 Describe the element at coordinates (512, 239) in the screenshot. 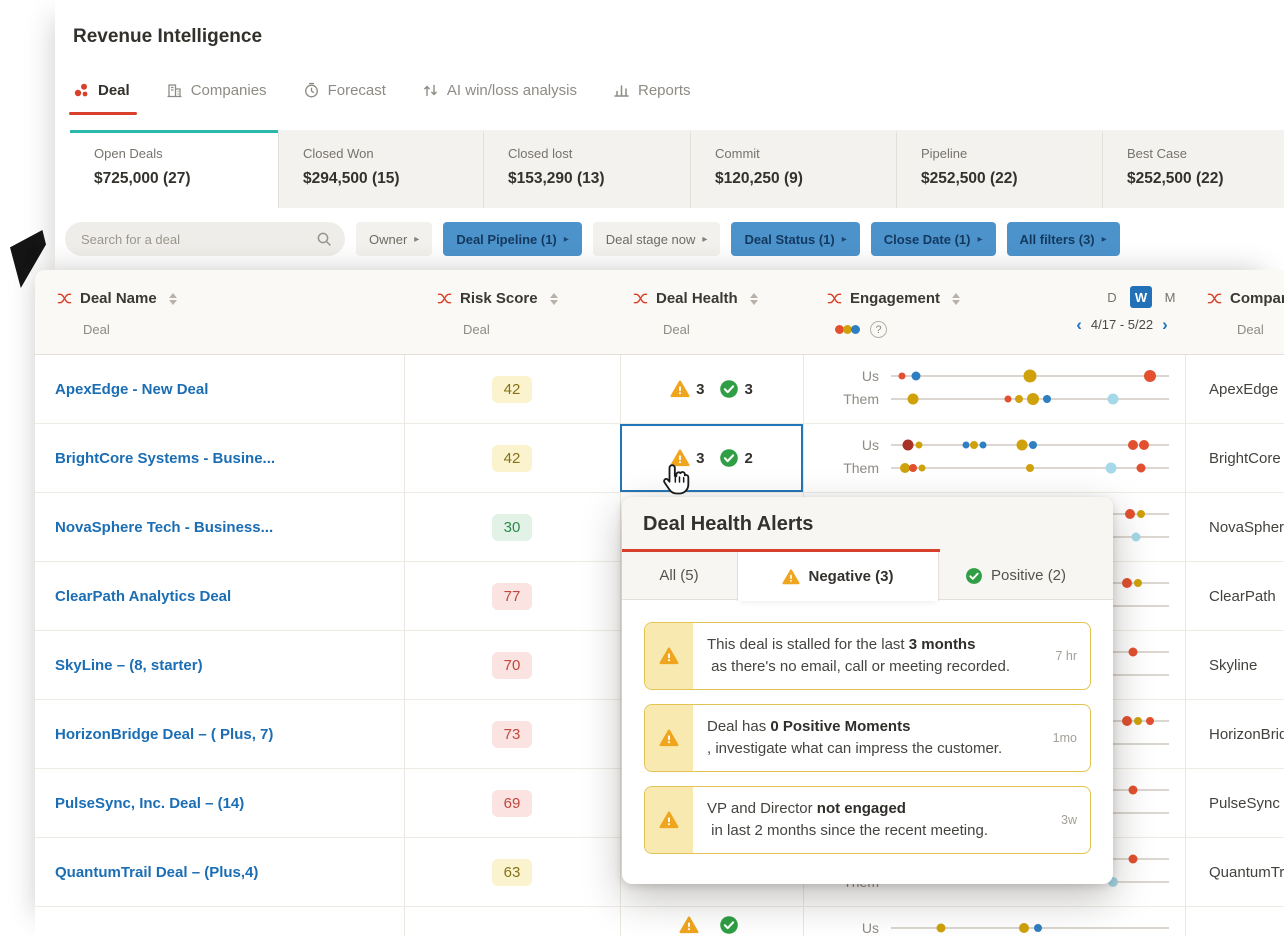

I see `filter-chip-deal-pipeline-1: Deal Pipeline (1) ▸` at that location.